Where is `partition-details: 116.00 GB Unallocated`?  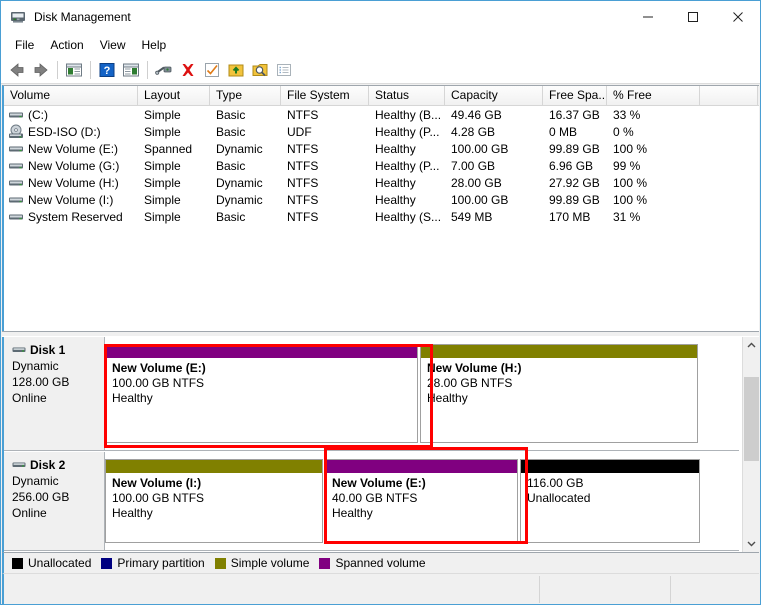 partition-details: 116.00 GB Unallocated is located at coordinates (610, 489).